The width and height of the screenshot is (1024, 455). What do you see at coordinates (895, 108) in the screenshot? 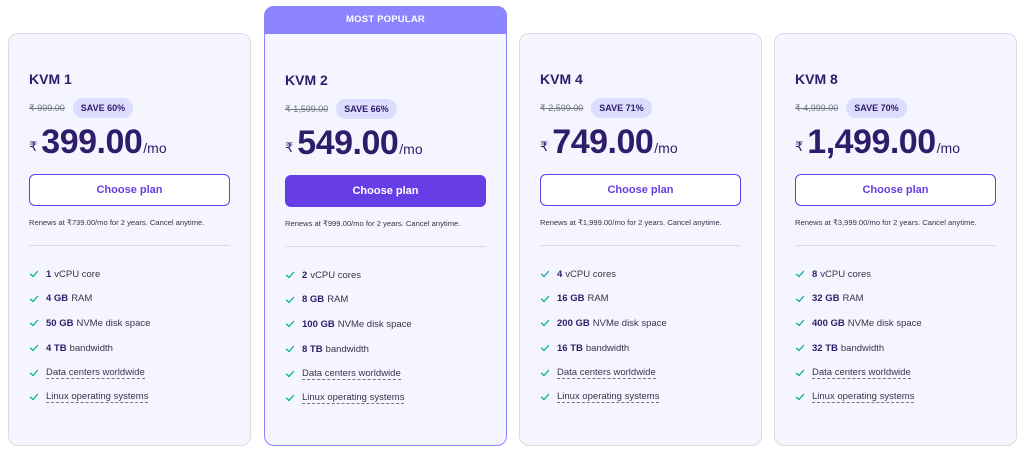
I see `discount-row: ₹ 4,999.00 SAVE 70%` at bounding box center [895, 108].